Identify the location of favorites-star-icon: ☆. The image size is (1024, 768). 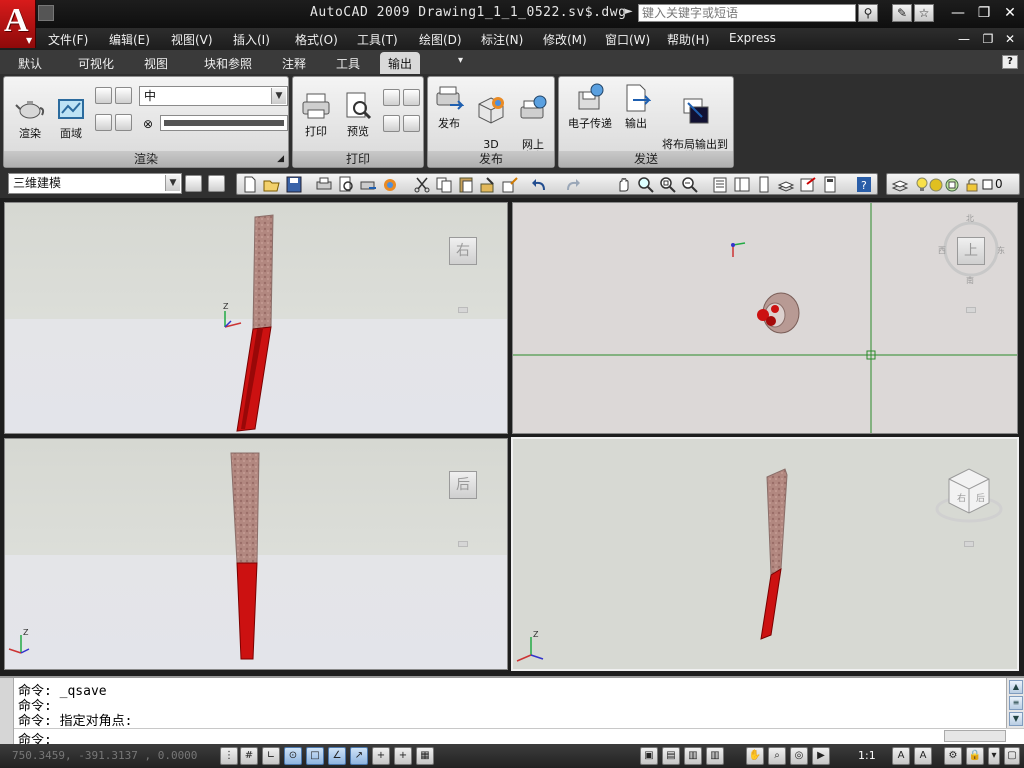
(924, 13).